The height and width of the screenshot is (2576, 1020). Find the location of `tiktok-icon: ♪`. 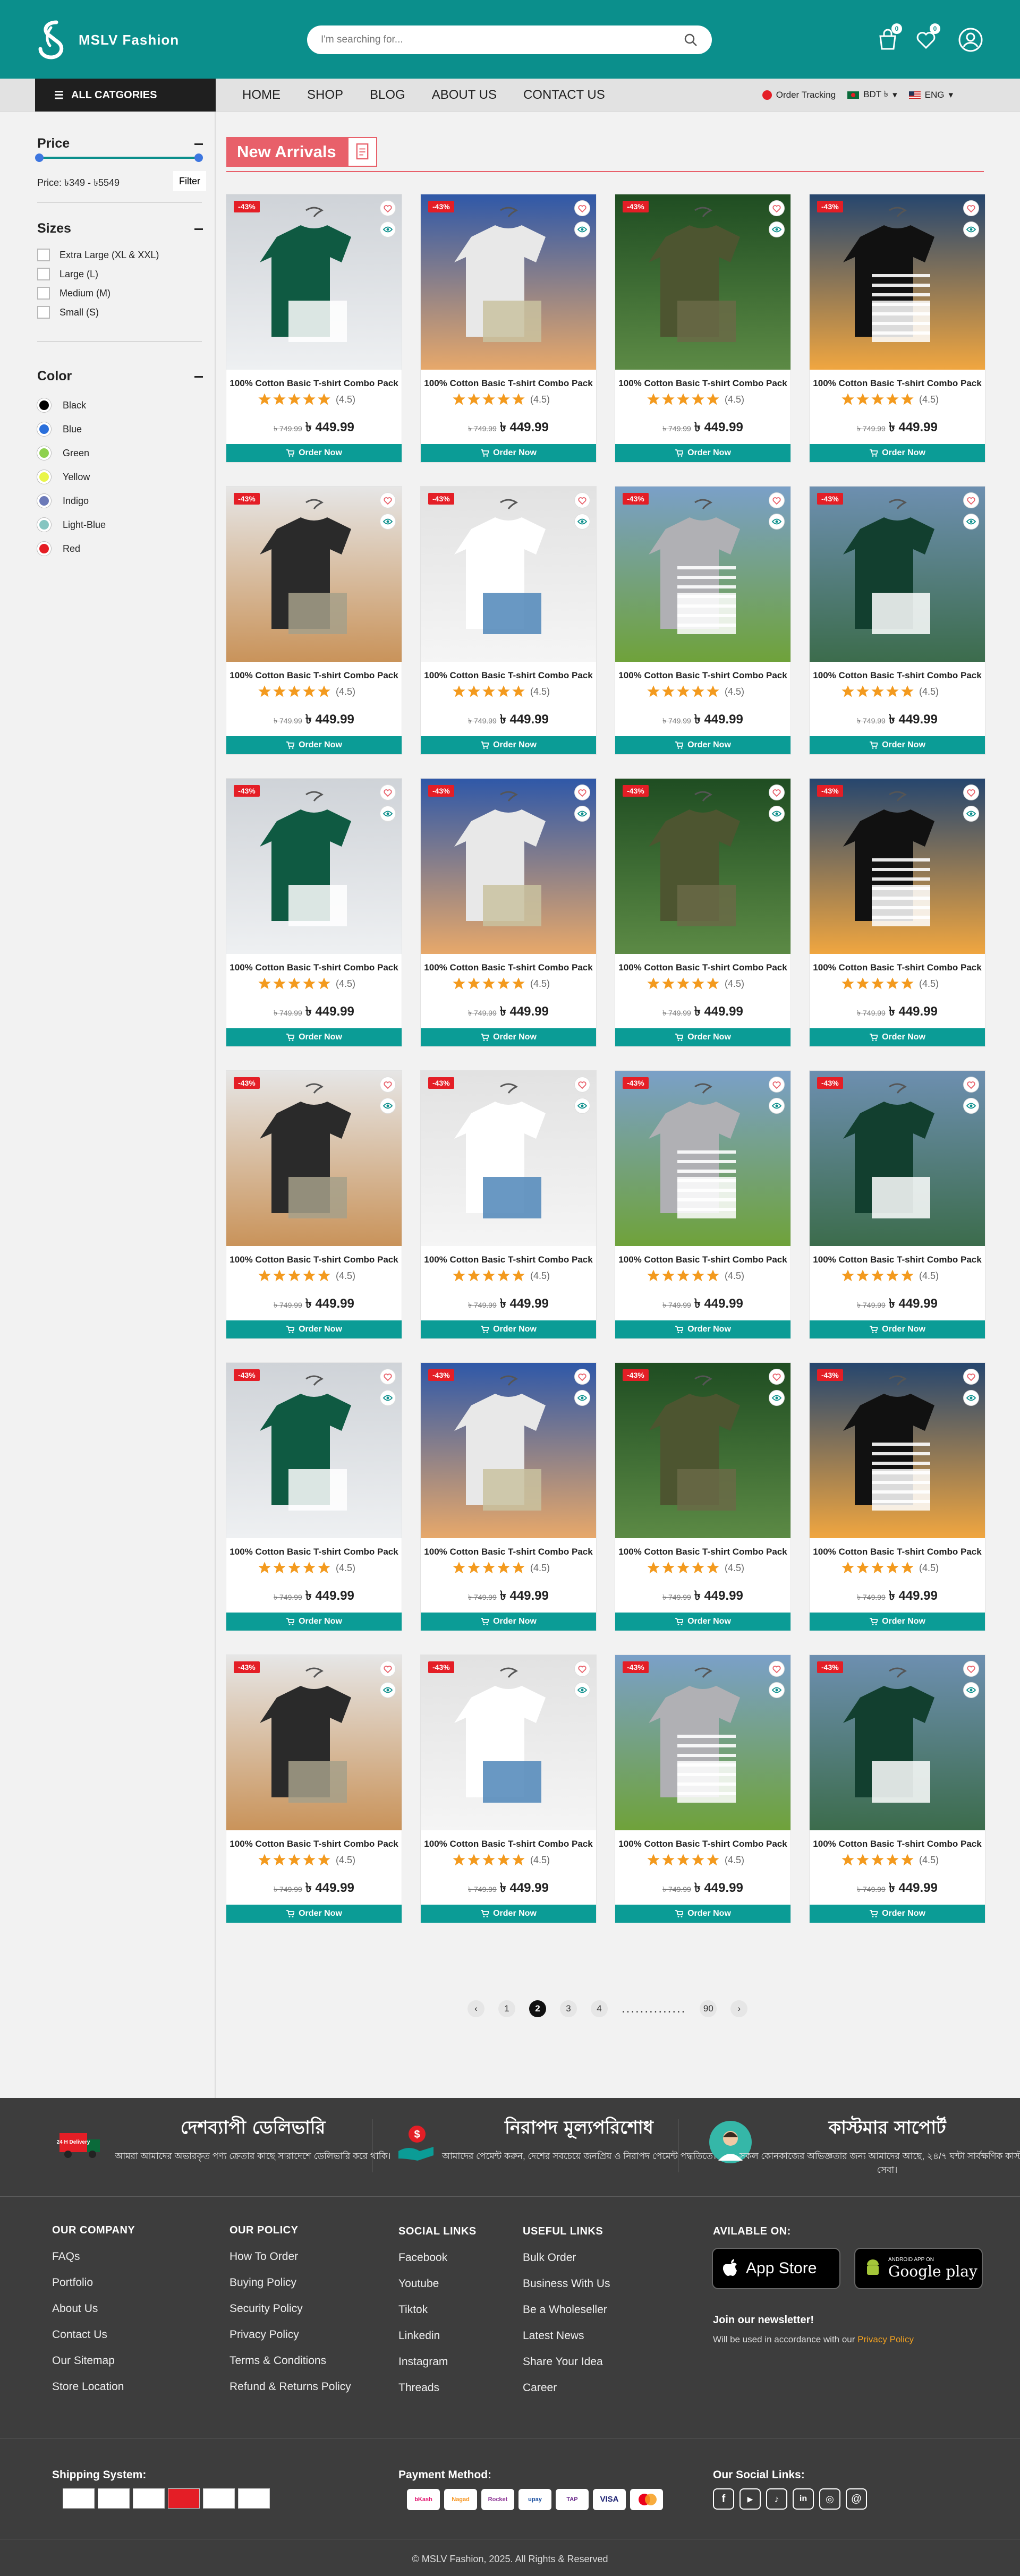

tiktok-icon: ♪ is located at coordinates (776, 2499).